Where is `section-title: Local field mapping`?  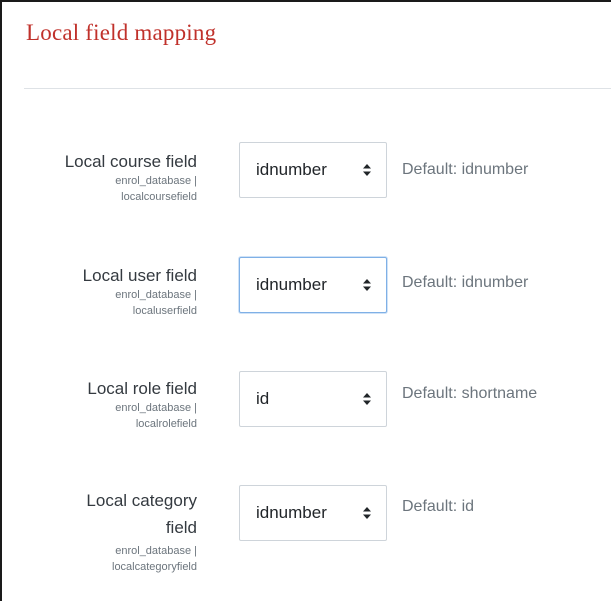
section-title: Local field mapping is located at coordinates (121, 32).